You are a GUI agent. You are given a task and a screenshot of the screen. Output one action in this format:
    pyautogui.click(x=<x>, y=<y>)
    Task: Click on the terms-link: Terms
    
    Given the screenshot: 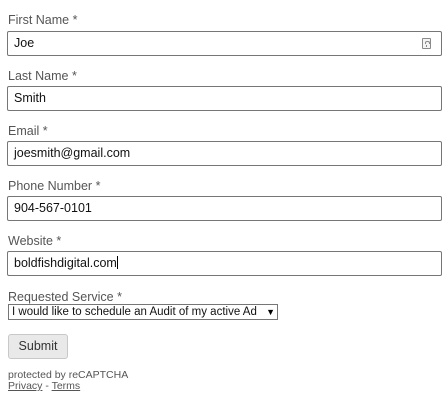 What is the action you would take?
    pyautogui.click(x=66, y=386)
    